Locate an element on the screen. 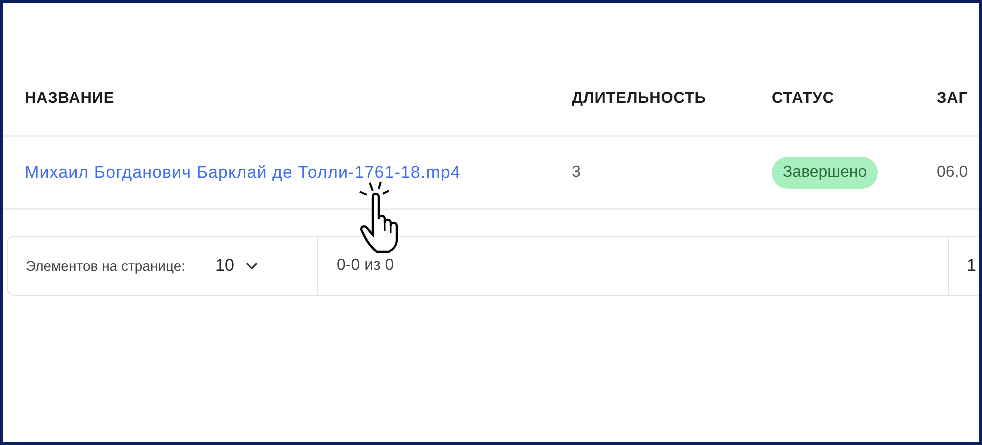  status-badge: Завершено is located at coordinates (825, 172).